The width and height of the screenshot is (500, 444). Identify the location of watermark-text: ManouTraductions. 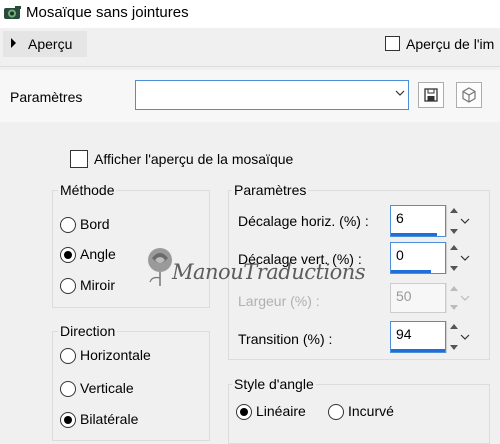
(269, 272).